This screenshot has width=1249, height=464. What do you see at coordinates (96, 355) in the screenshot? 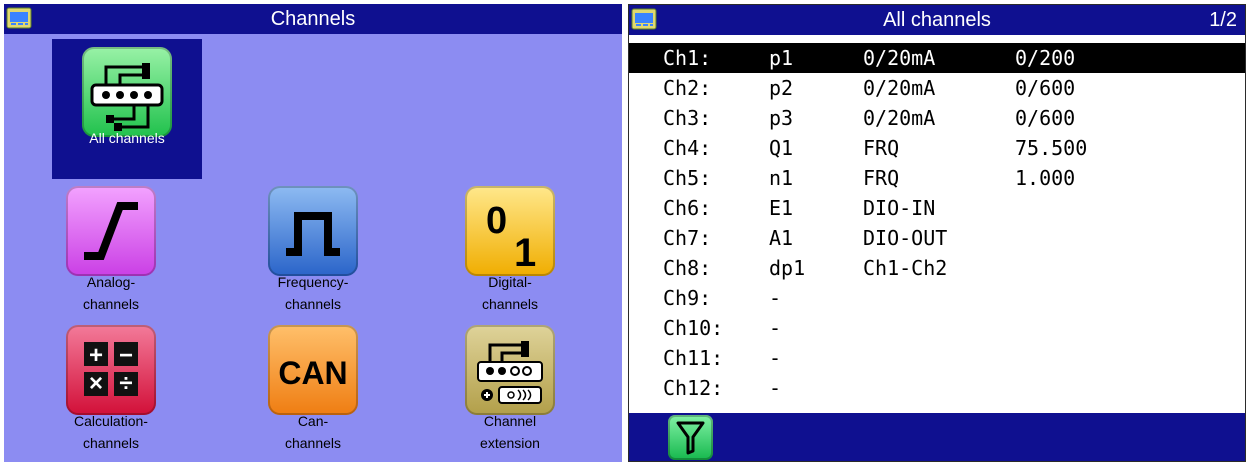
I see `calc-plus-text: +` at bounding box center [96, 355].